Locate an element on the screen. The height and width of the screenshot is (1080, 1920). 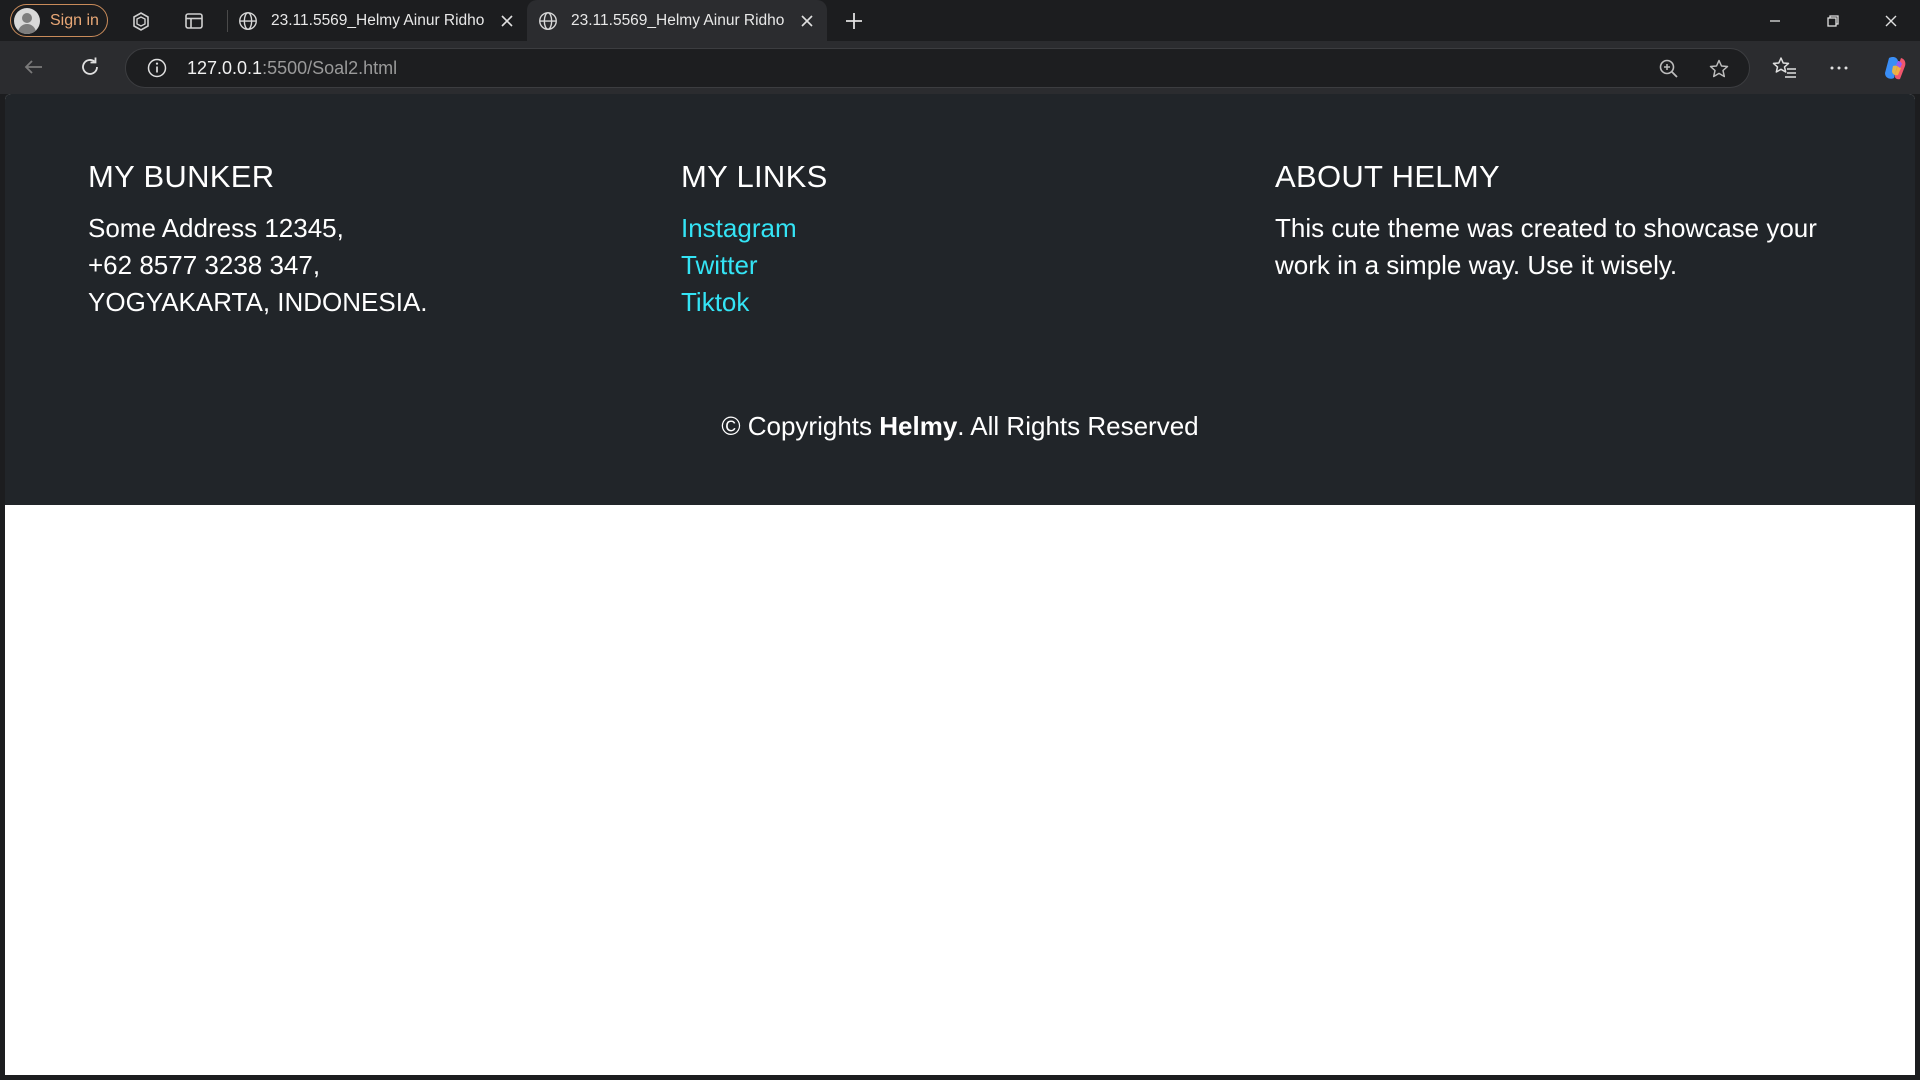
address-line: Some Address 12345, is located at coordinates (216, 228).